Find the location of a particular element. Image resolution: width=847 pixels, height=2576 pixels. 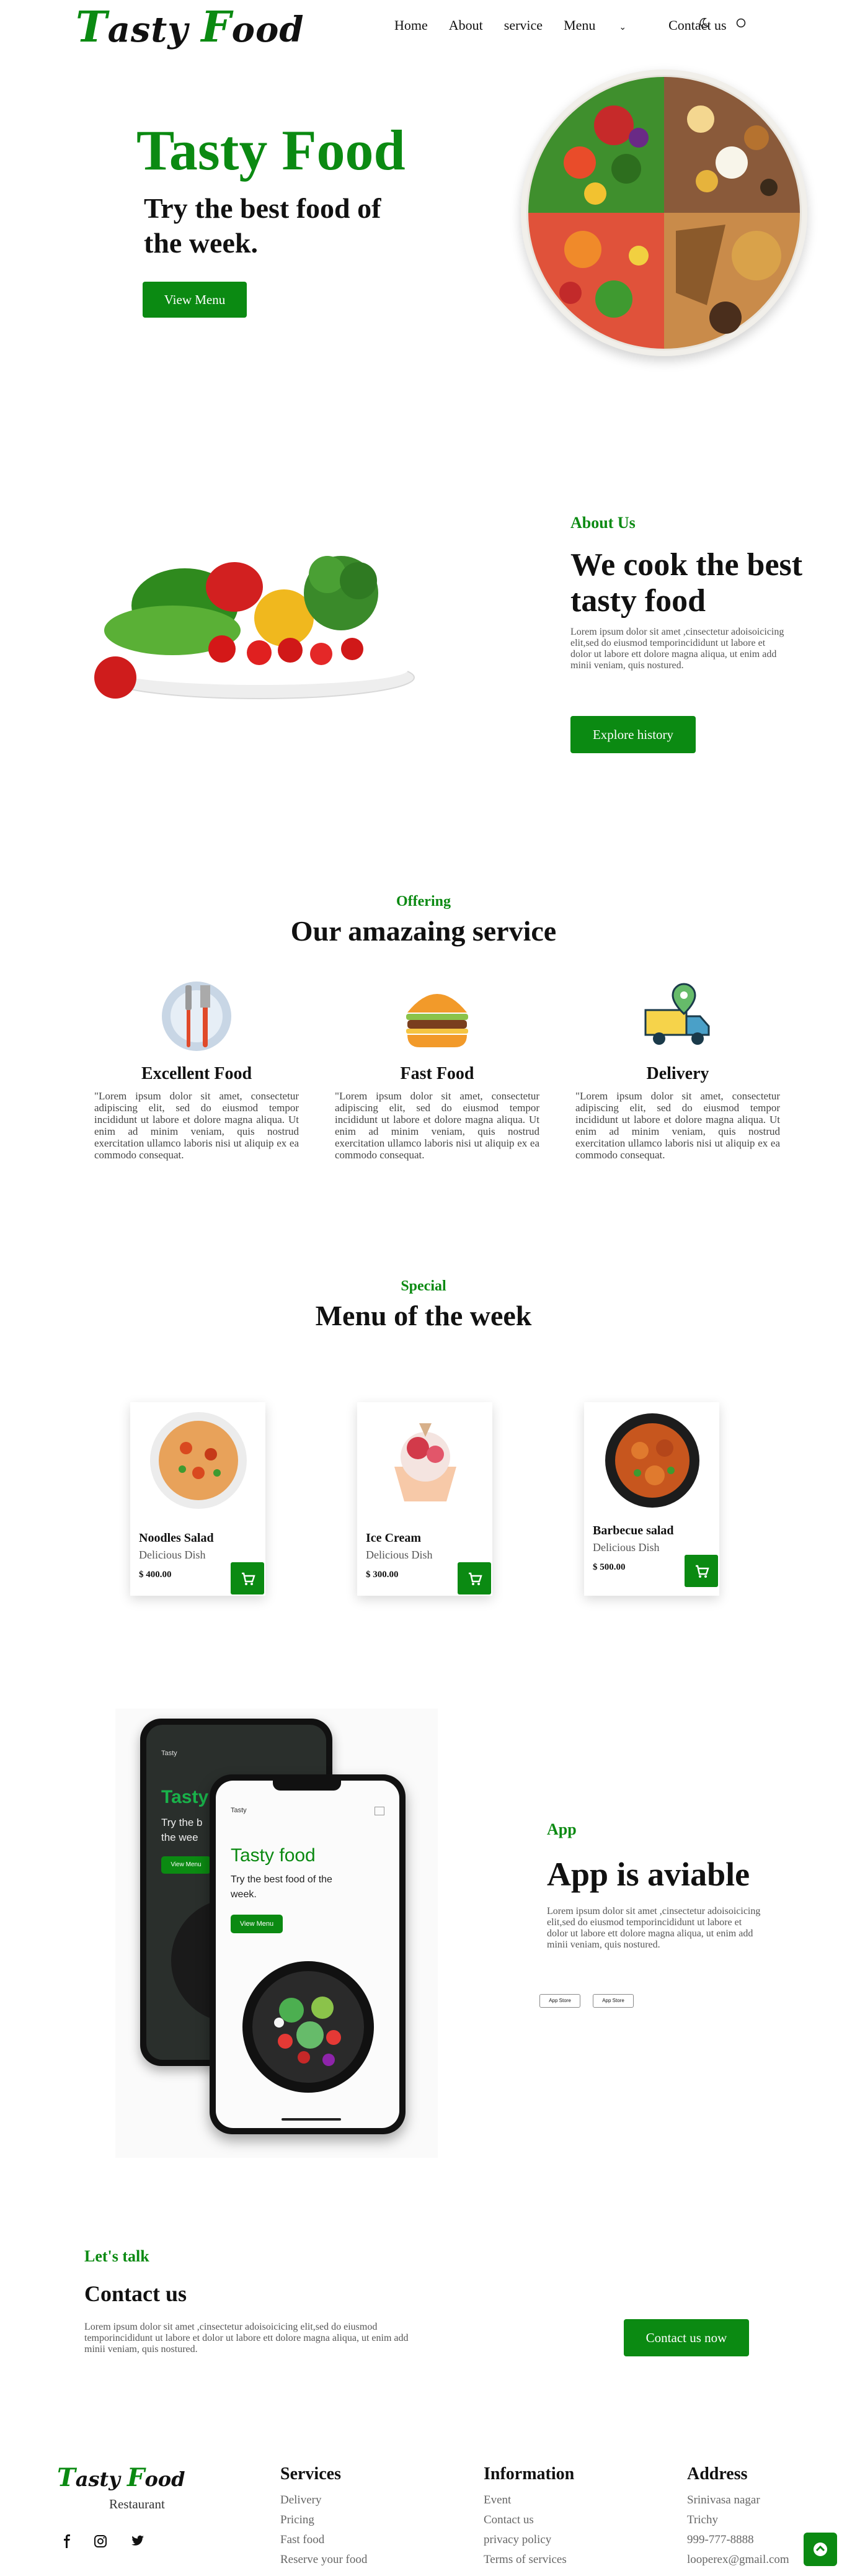

phone-back-sub: Try the b the wee is located at coordinates (182, 1830).